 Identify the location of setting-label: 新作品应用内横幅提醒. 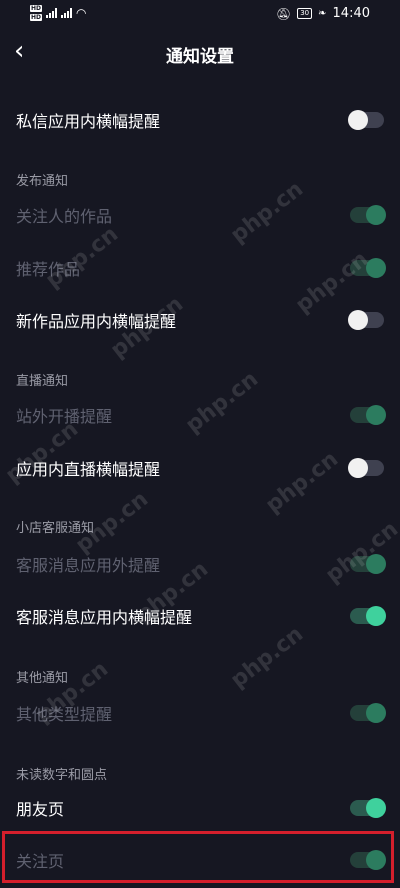
(96, 321).